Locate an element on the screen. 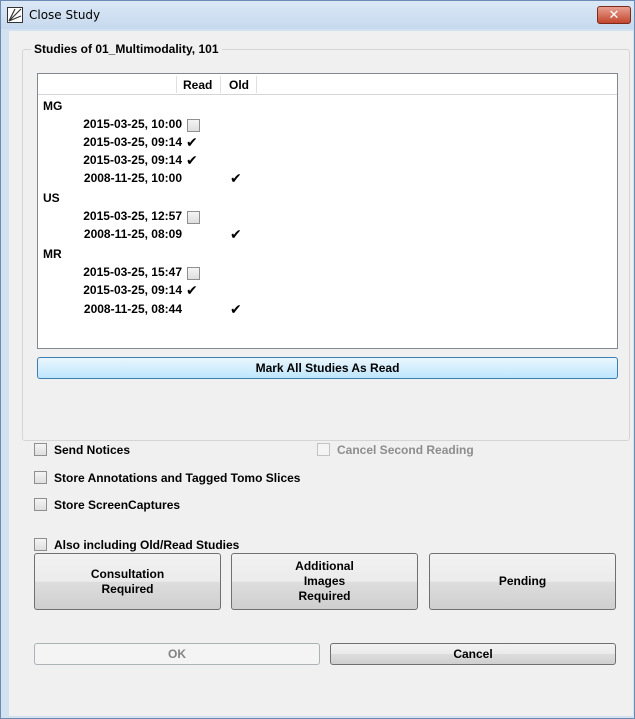  cancel-second-reading-checkbox is located at coordinates (323, 449).